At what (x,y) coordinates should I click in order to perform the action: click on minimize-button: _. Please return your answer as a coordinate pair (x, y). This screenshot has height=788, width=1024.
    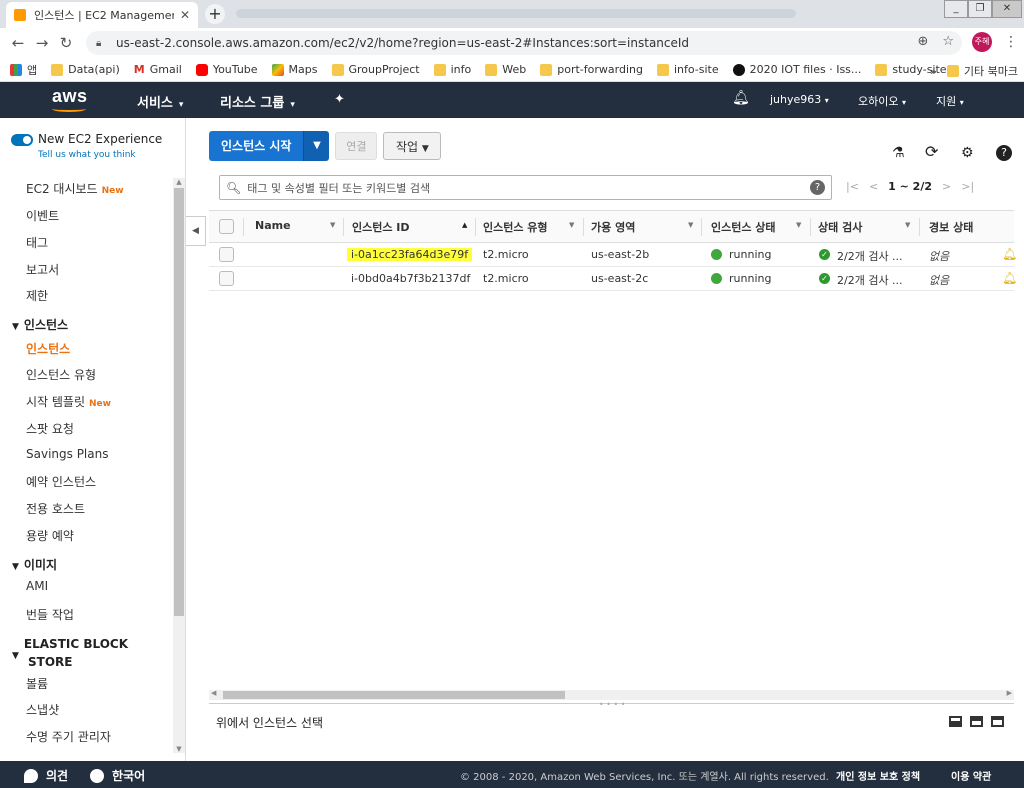
    Looking at the image, I should click on (956, 9).